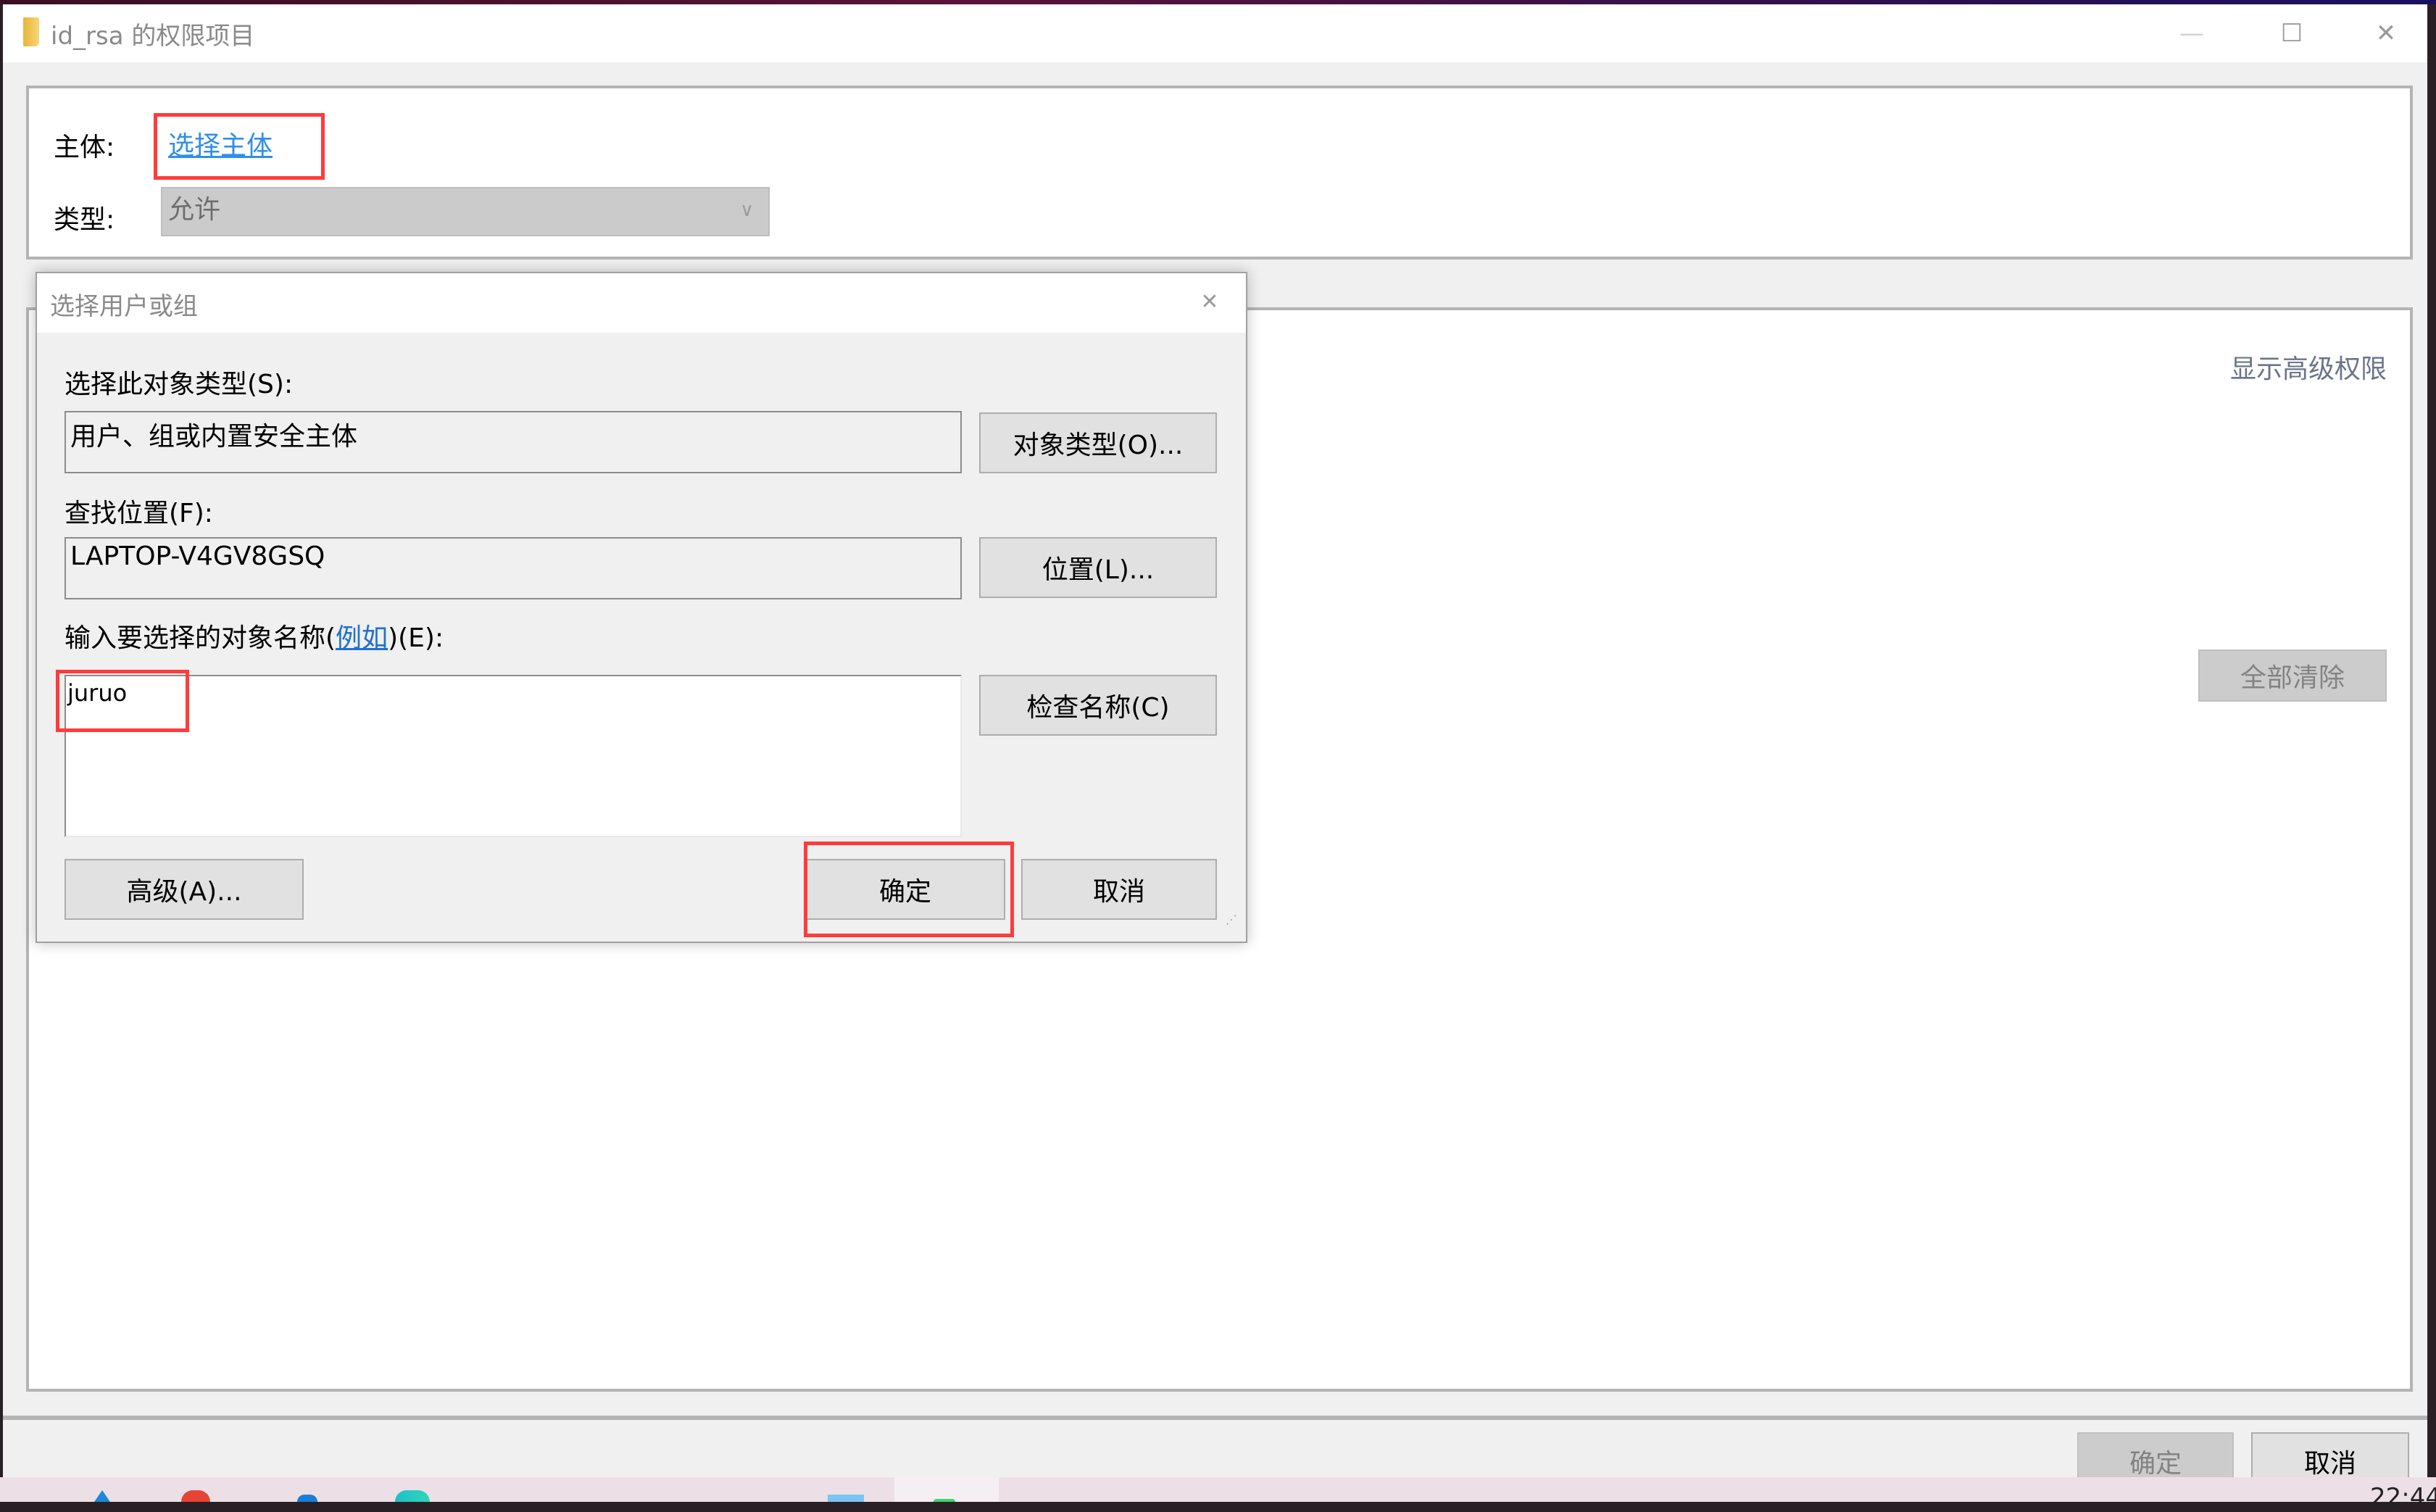 Image resolution: width=2436 pixels, height=1512 pixels. What do you see at coordinates (2403, 1497) in the screenshot?
I see `taskbar-clock: 22:44` at bounding box center [2403, 1497].